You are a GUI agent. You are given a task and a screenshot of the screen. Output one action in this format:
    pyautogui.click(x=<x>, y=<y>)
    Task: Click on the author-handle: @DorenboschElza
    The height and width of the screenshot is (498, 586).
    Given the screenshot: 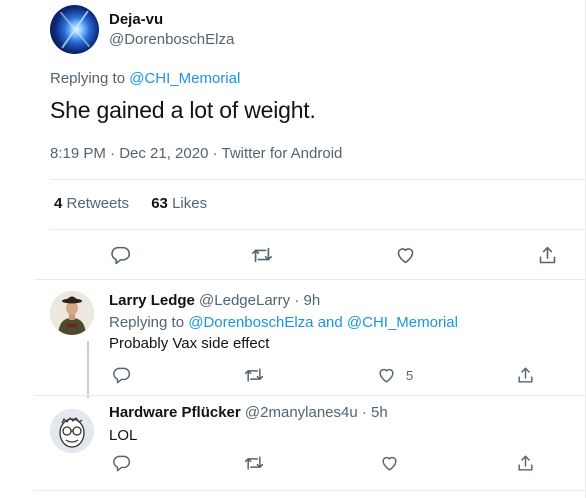 What is the action you would take?
    pyautogui.click(x=171, y=39)
    